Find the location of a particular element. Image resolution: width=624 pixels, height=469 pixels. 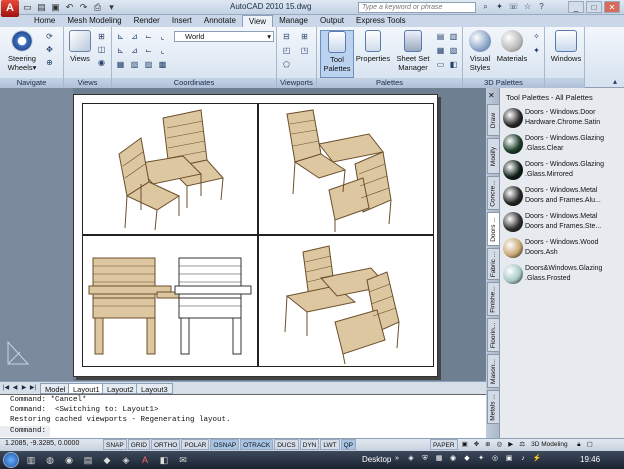

undo-icon: ↶ is located at coordinates (69, 7).